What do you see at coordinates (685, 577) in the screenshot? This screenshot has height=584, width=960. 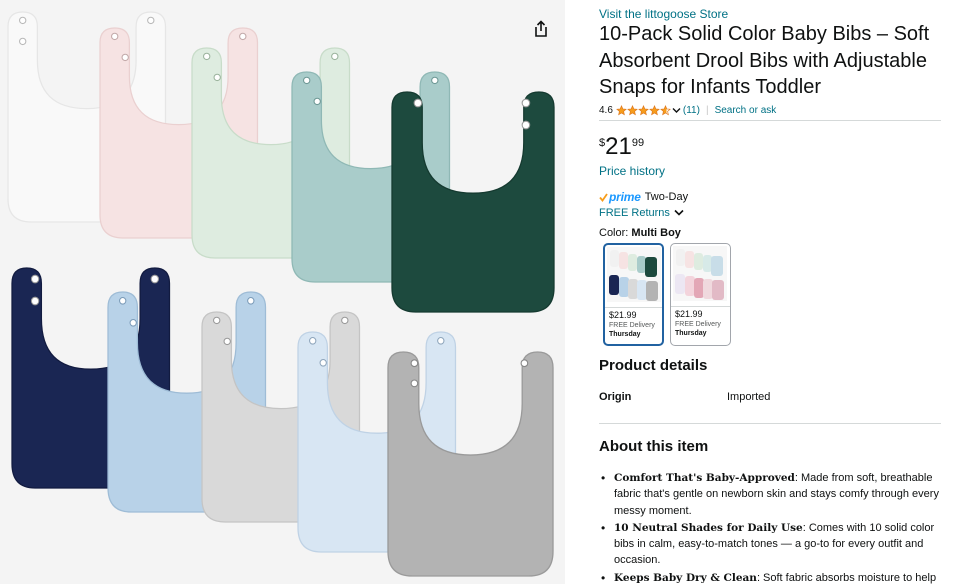 I see `bullet-title: Keeps Baby Dry & Clean` at bounding box center [685, 577].